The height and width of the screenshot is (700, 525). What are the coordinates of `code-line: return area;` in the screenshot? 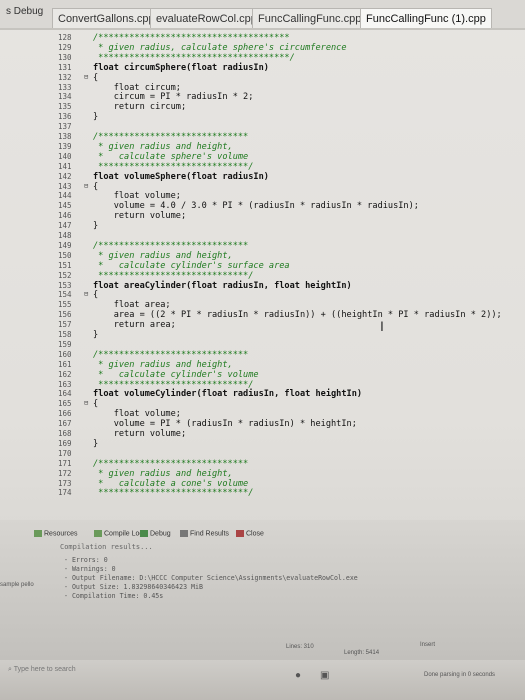 It's located at (134, 325).